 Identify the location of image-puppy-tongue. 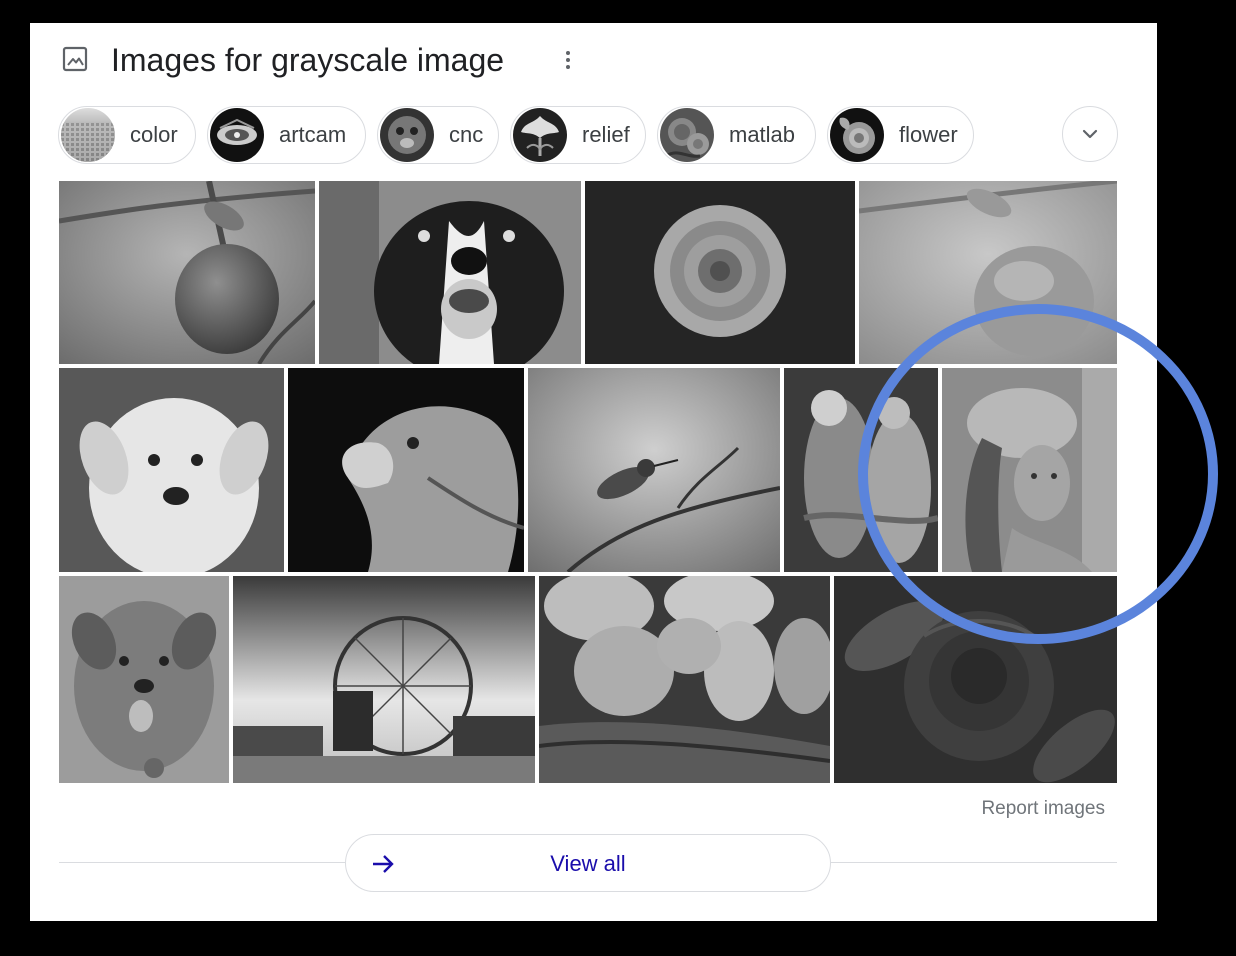
(144, 679).